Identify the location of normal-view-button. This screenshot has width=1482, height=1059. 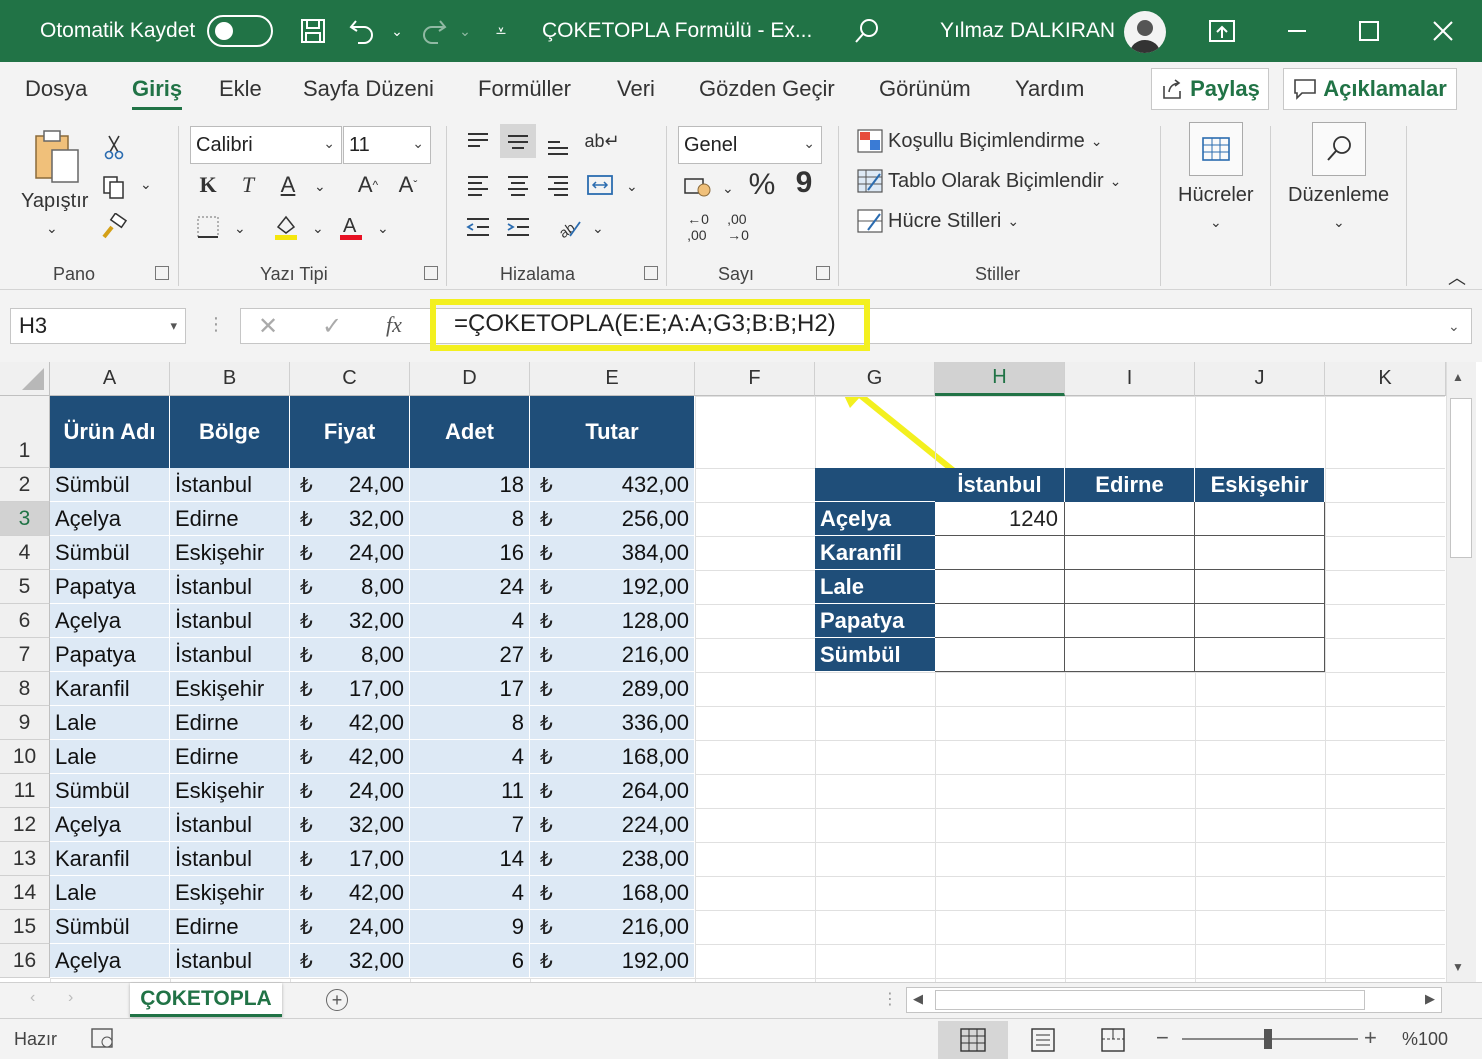
(973, 1040).